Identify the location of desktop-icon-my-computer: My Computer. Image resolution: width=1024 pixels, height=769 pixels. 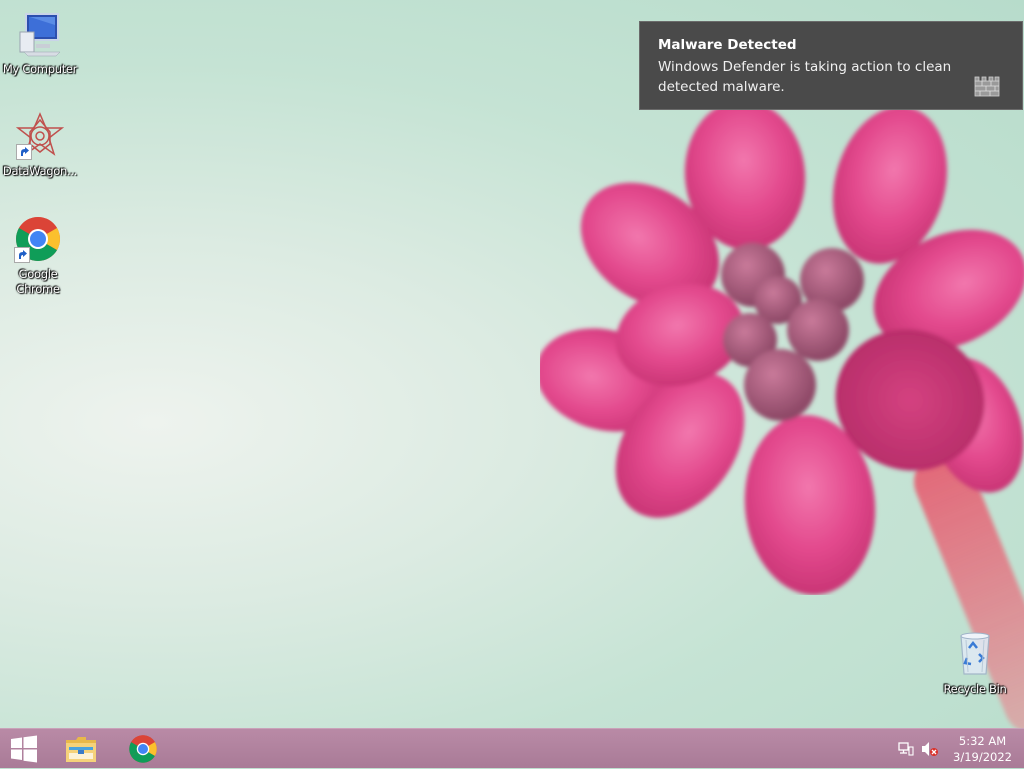
(40, 43).